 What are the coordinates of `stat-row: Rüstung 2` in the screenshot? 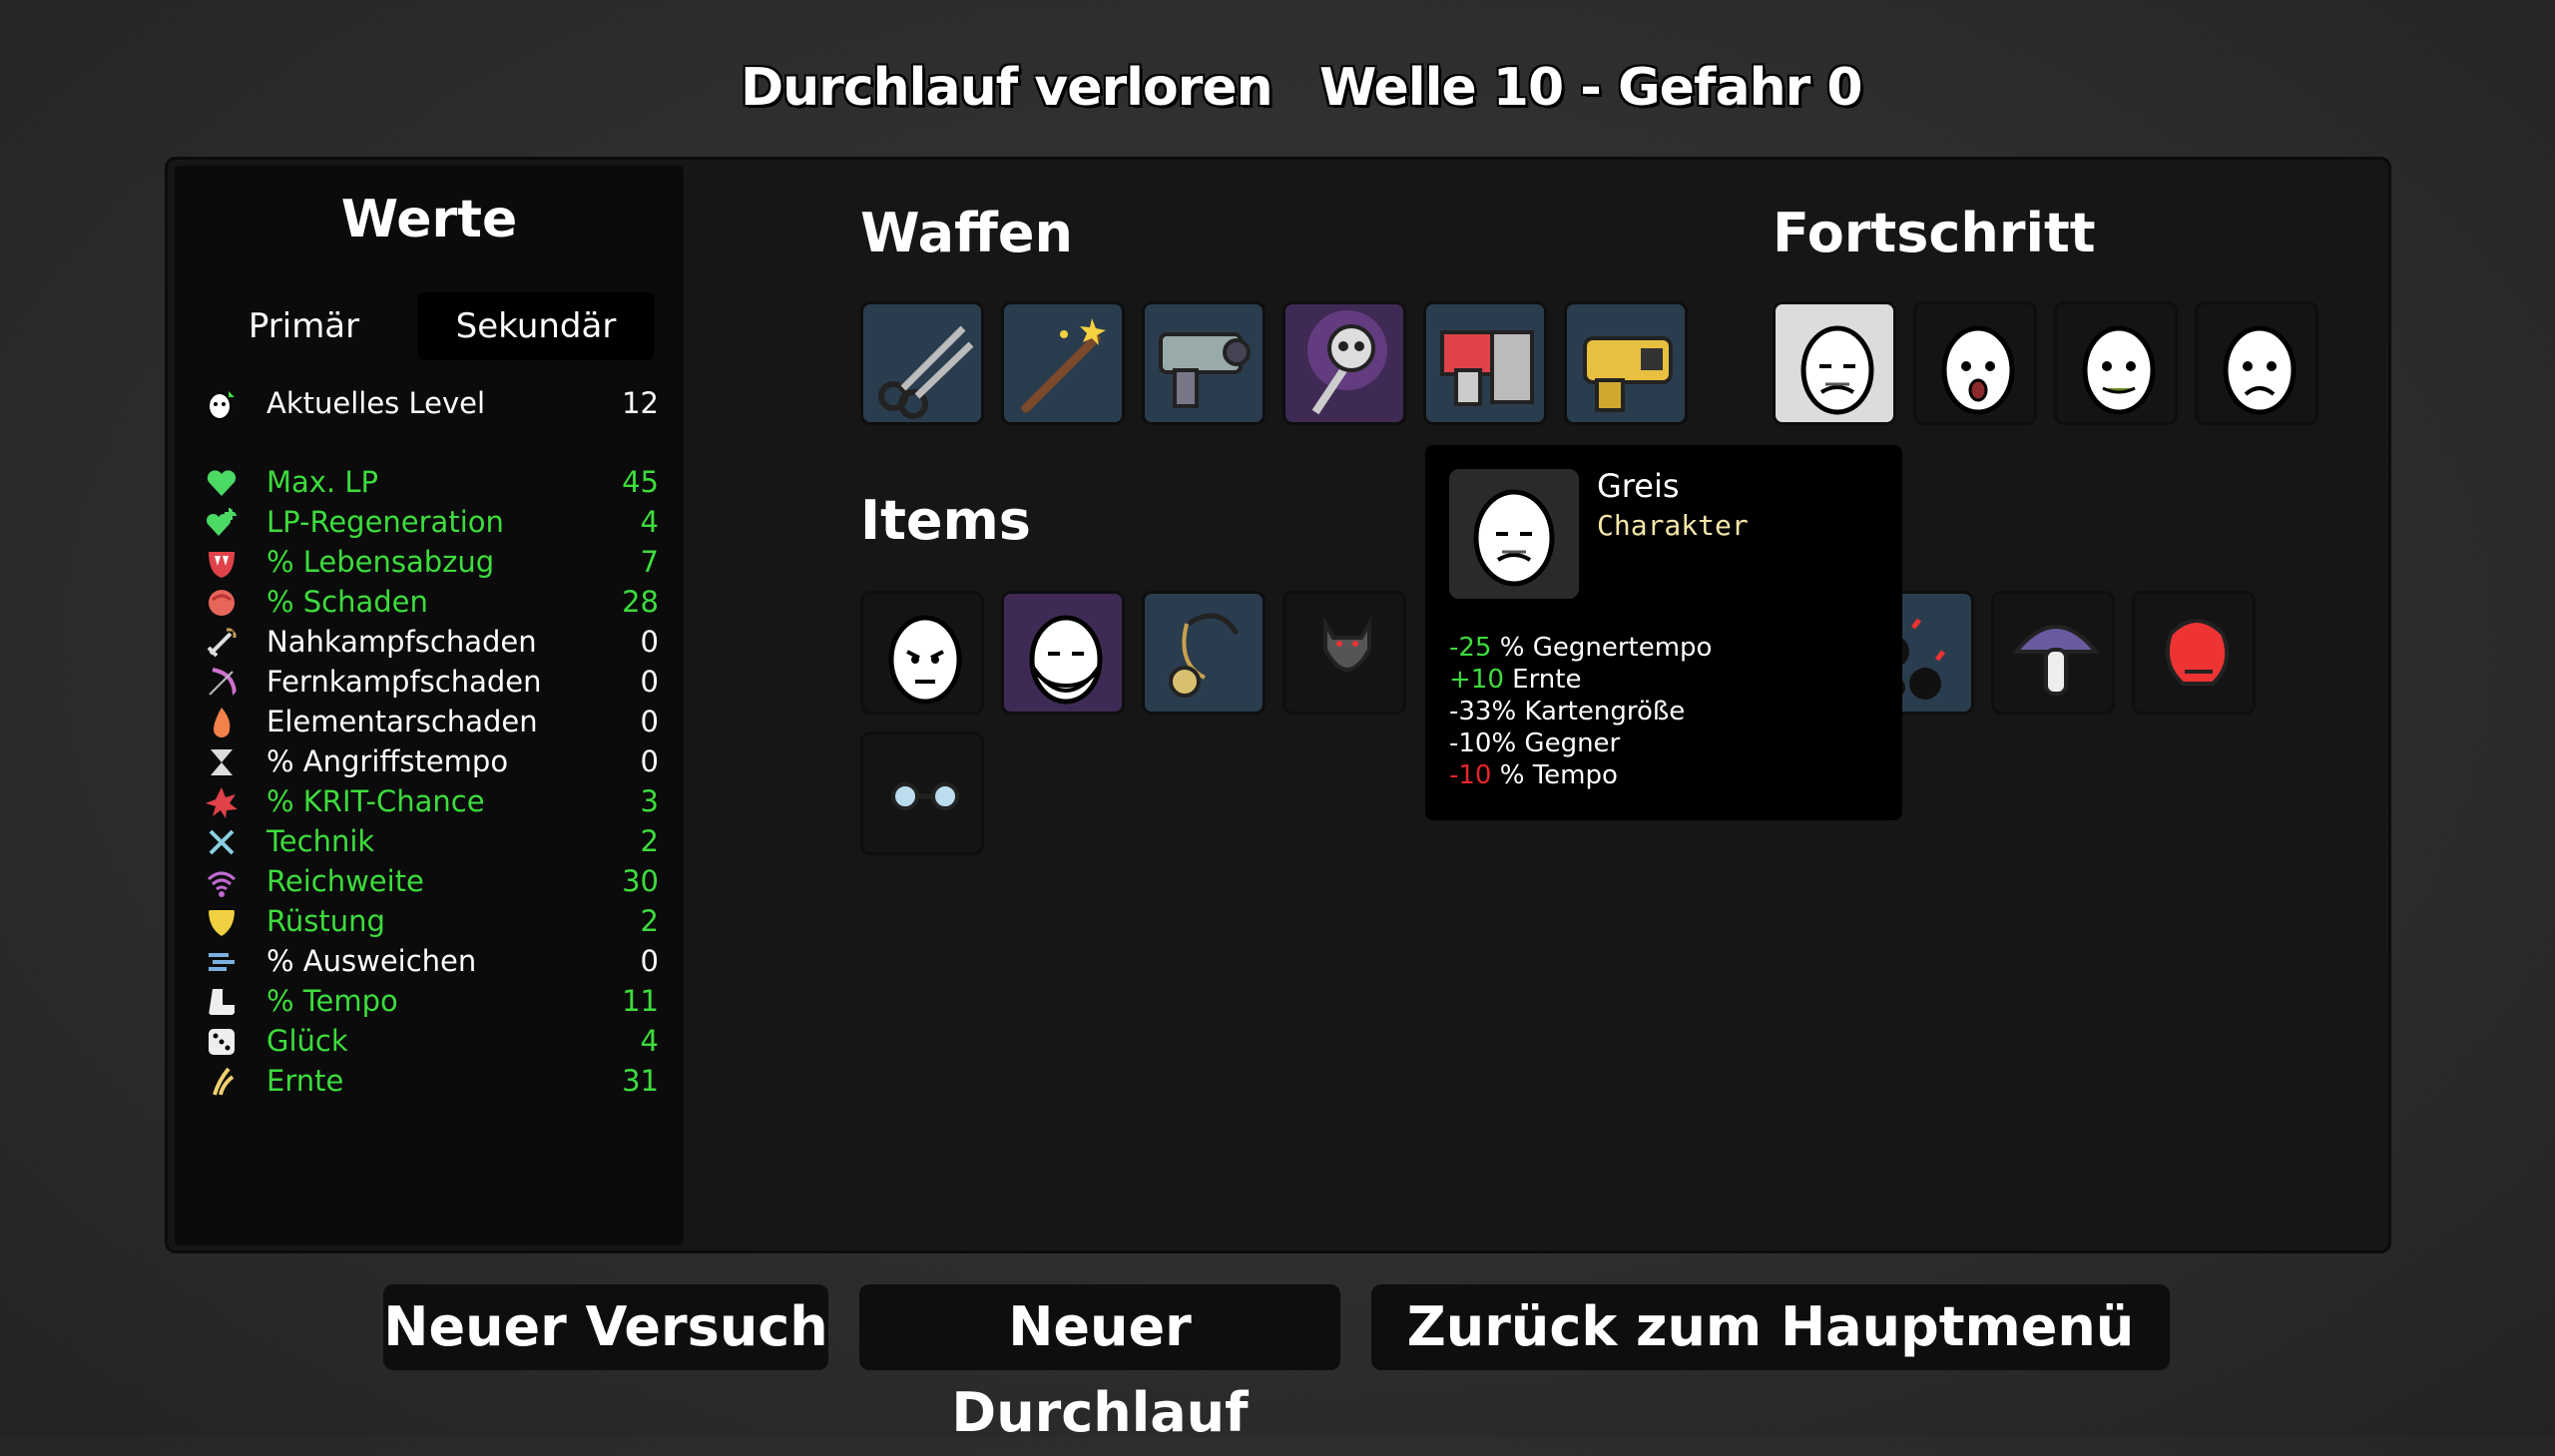 It's located at (432, 922).